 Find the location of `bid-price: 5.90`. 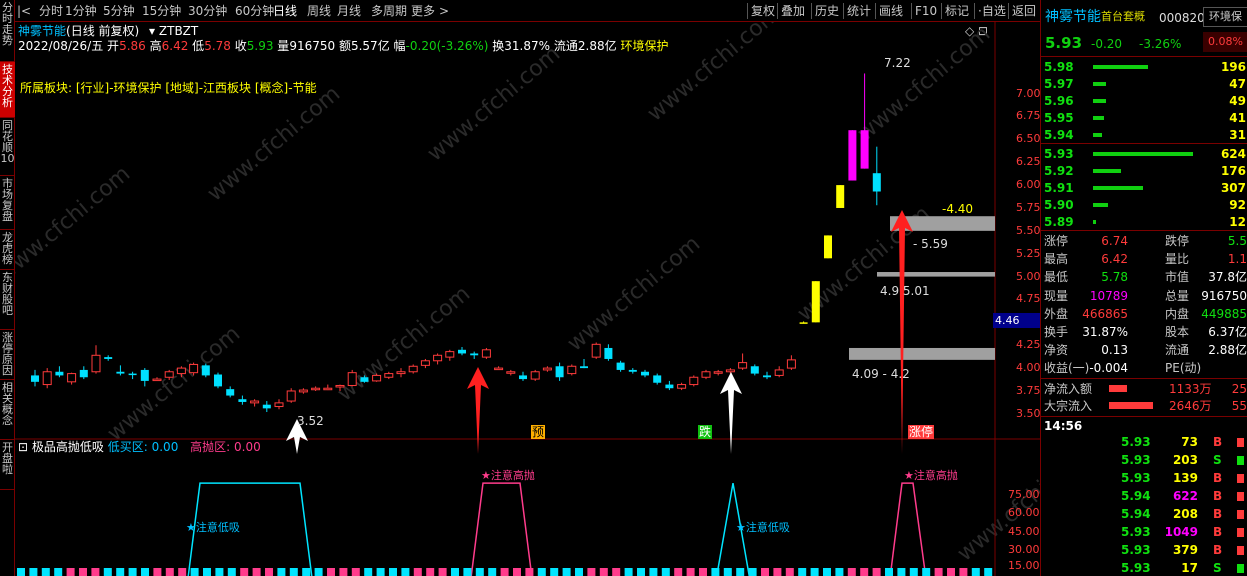

bid-price: 5.90 is located at coordinates (1059, 205).